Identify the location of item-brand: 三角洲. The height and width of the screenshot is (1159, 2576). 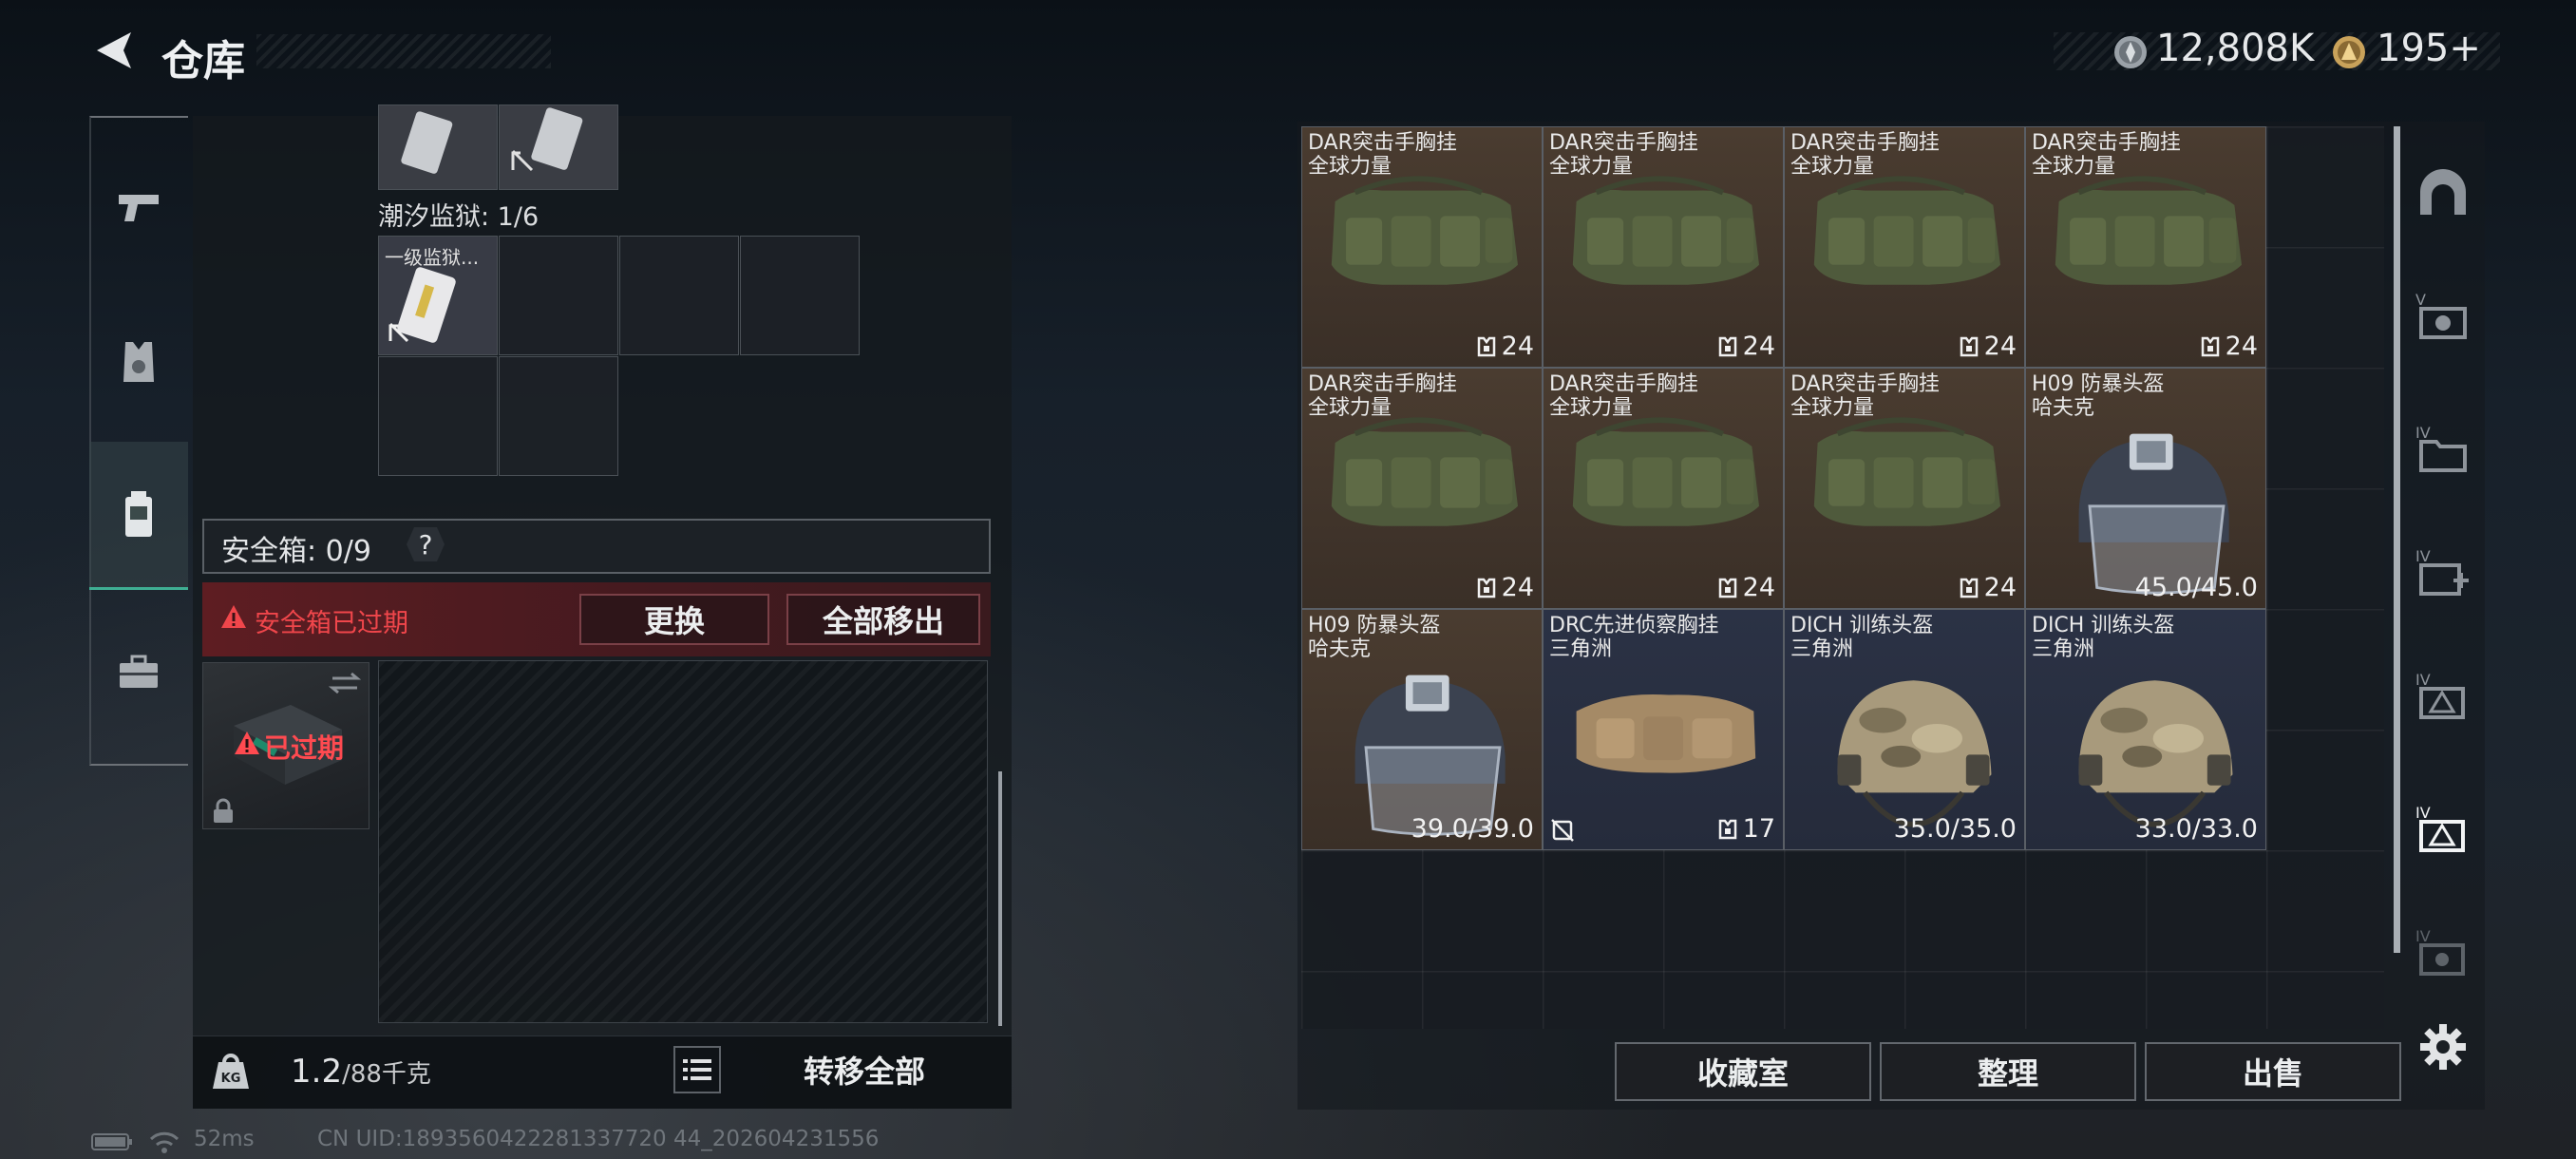
(1581, 649).